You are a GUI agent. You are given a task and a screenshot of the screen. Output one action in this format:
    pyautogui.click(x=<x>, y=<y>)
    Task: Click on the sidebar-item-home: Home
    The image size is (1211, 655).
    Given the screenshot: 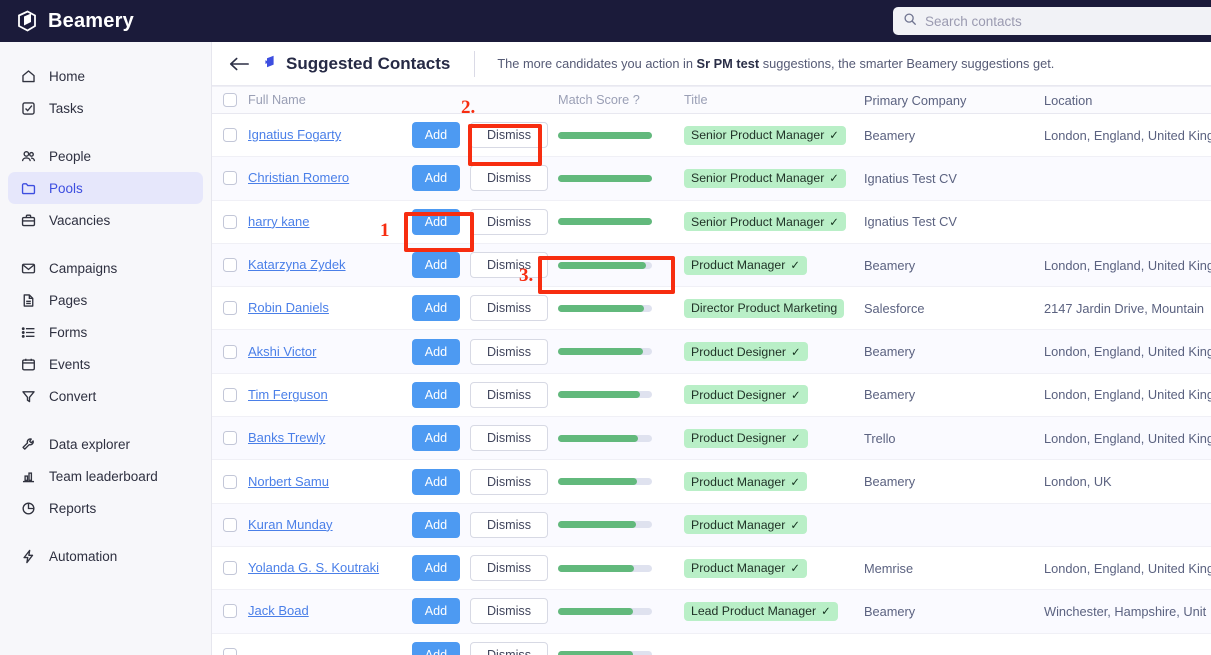 What is the action you would take?
    pyautogui.click(x=105, y=76)
    